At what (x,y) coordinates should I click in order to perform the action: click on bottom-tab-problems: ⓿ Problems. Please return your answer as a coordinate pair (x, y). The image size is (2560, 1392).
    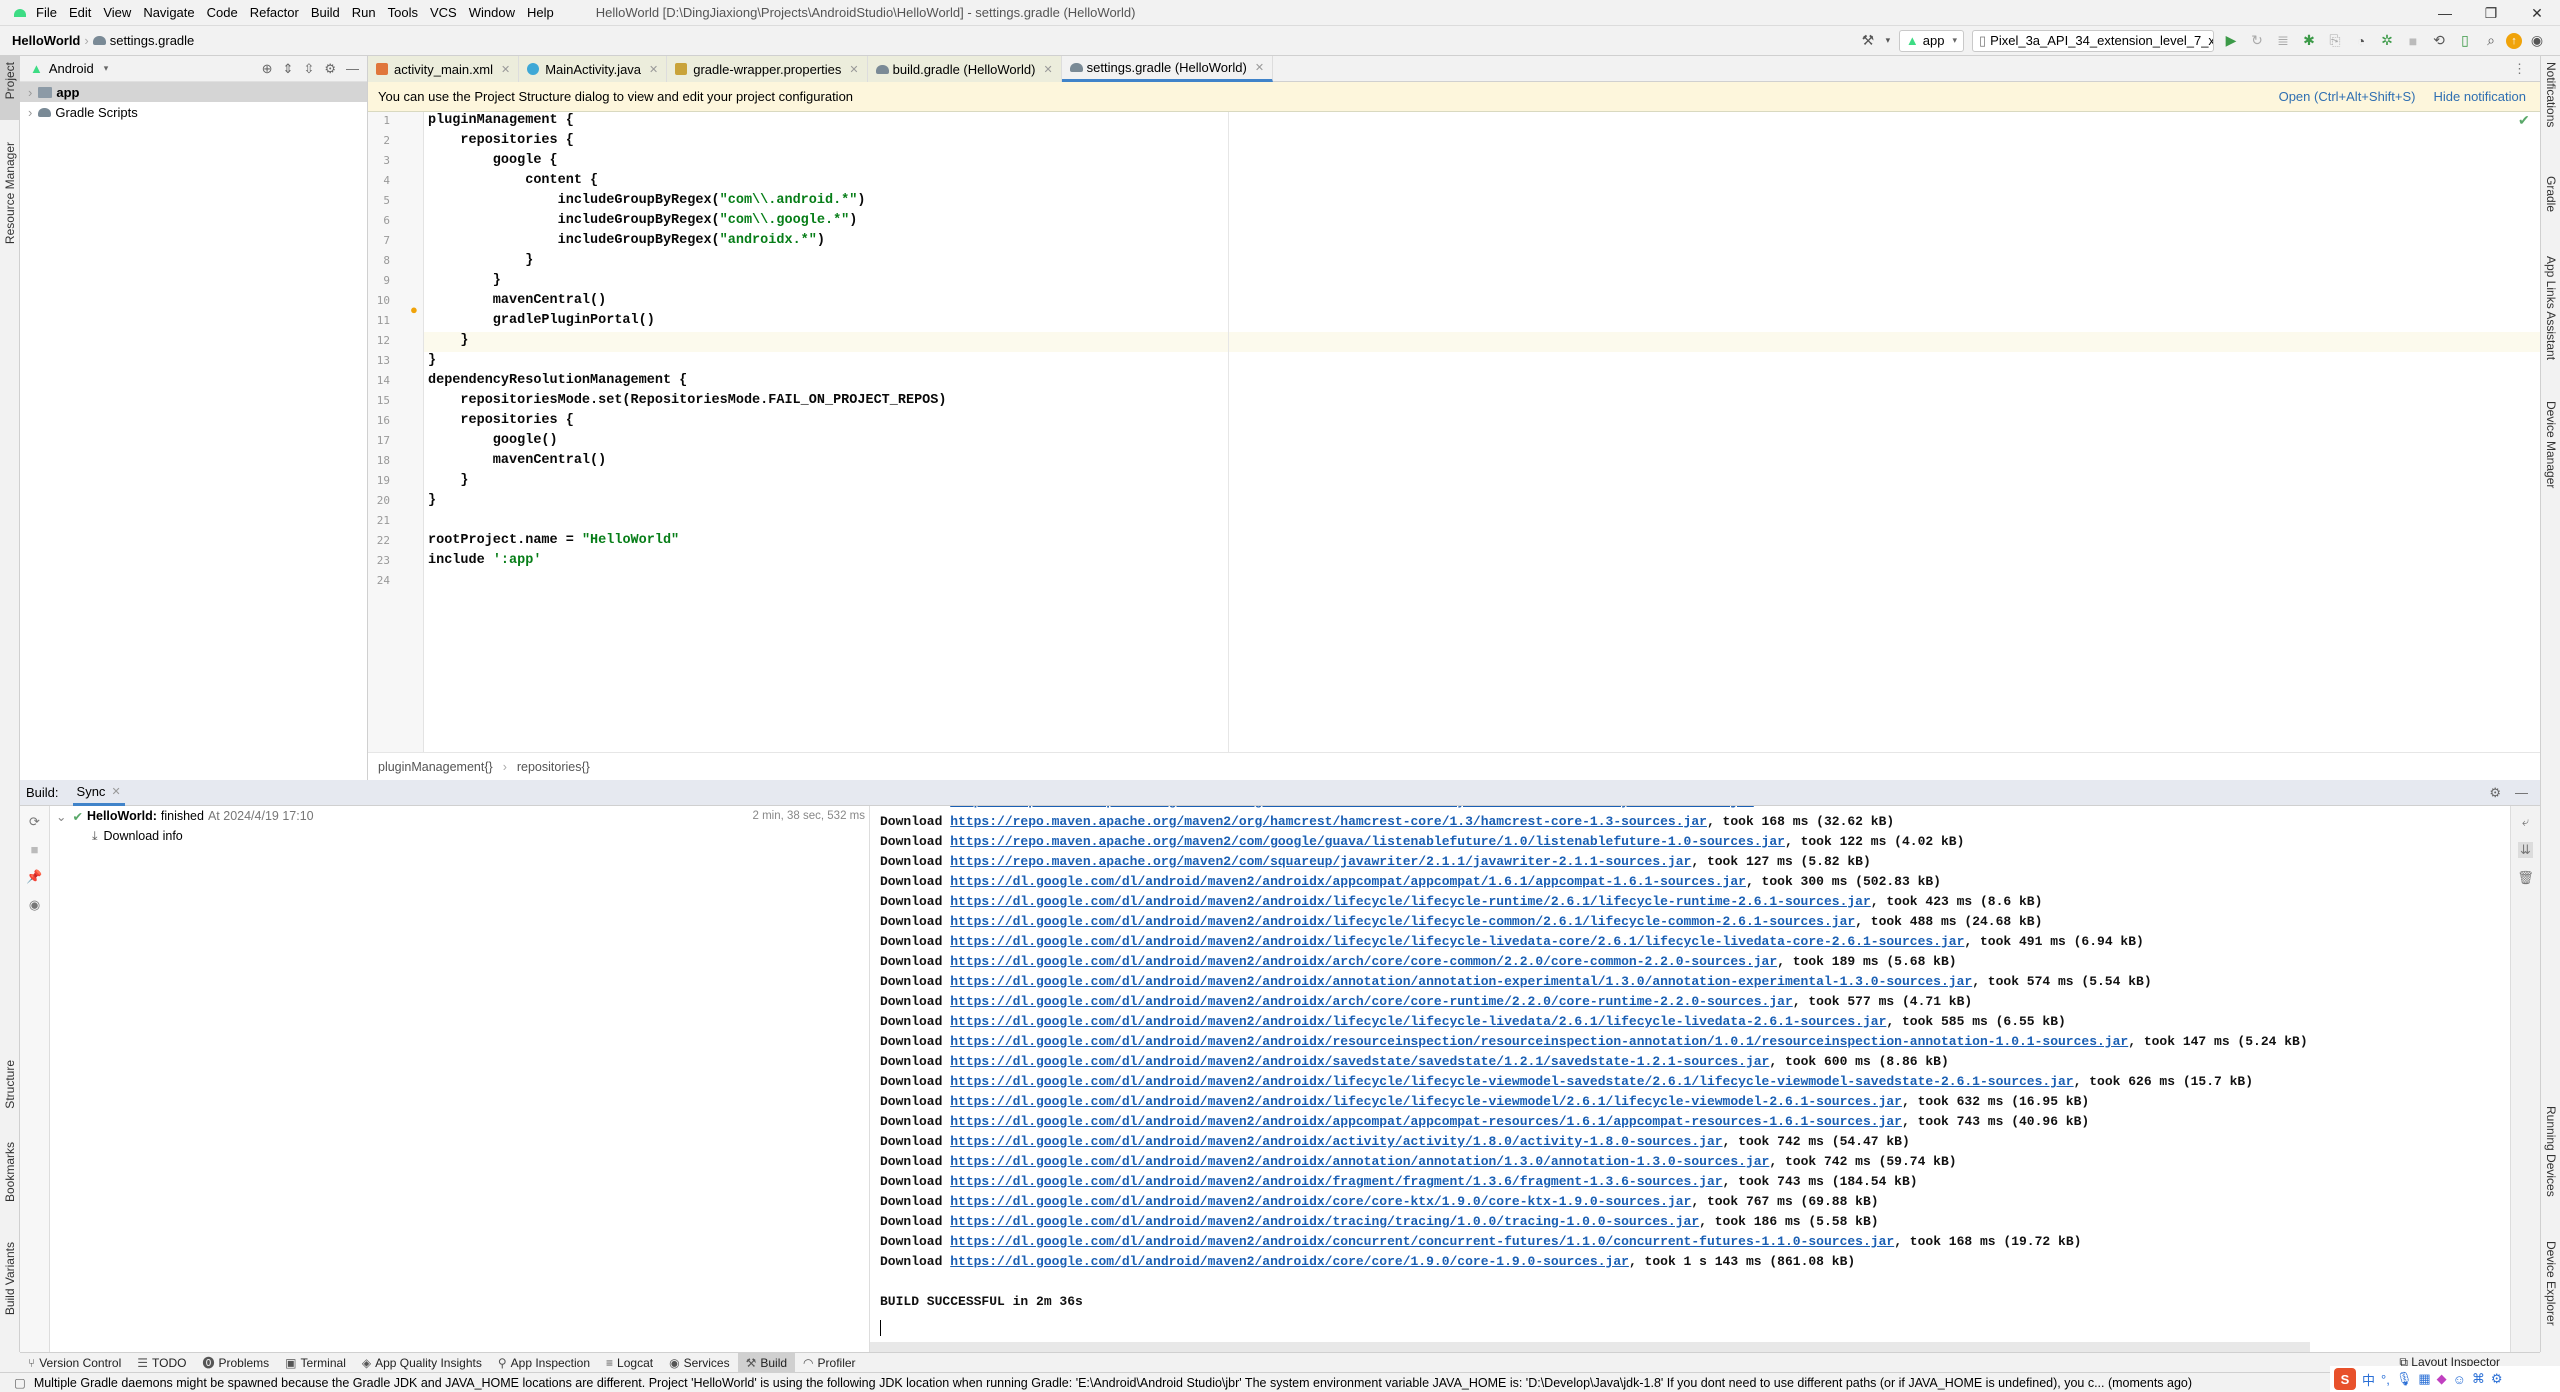
    Looking at the image, I should click on (235, 1363).